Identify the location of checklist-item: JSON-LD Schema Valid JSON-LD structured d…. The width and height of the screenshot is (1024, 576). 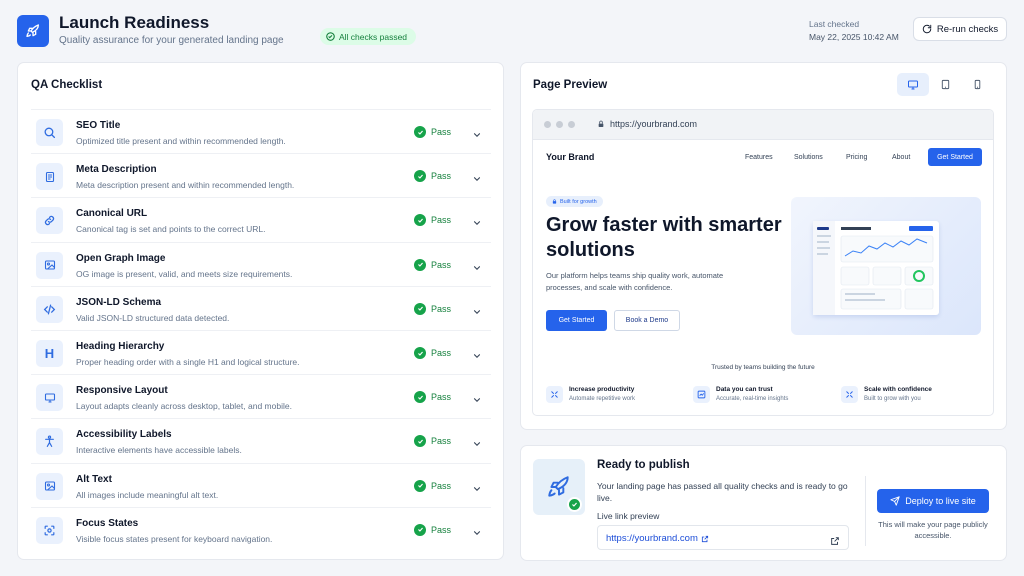
(261, 307).